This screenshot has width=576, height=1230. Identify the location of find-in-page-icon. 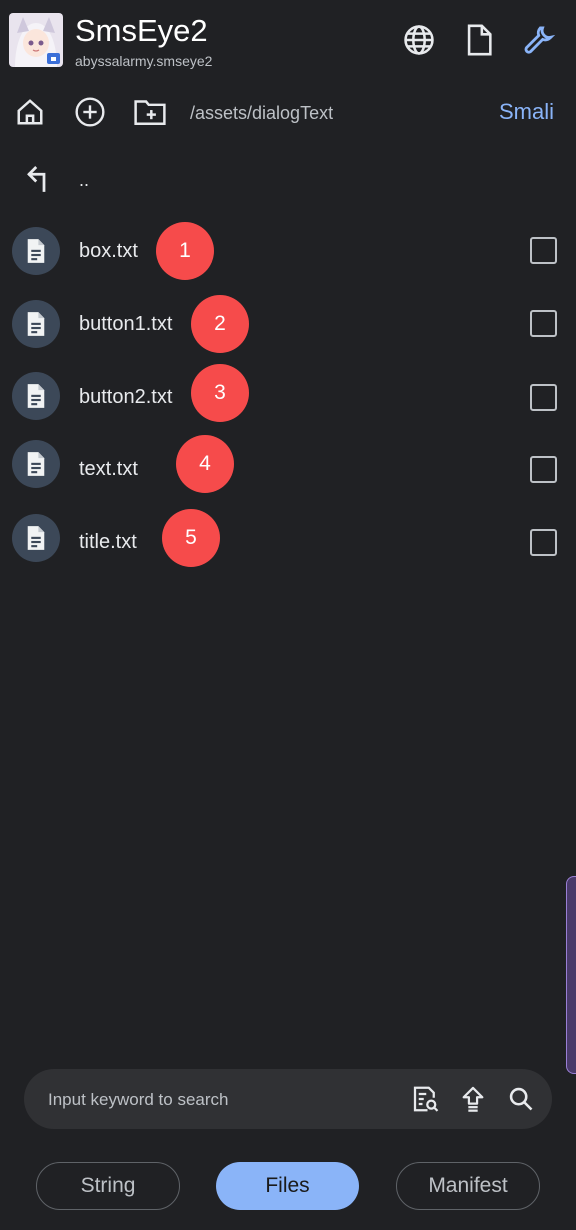
(425, 1099).